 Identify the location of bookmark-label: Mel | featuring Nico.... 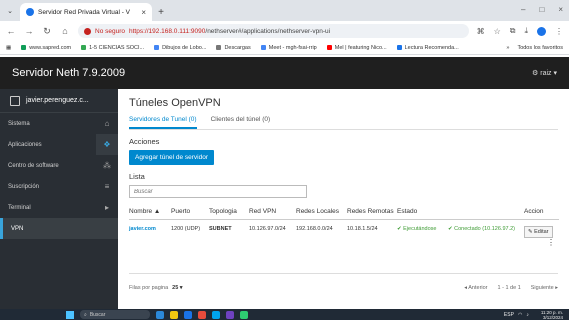
(360, 47).